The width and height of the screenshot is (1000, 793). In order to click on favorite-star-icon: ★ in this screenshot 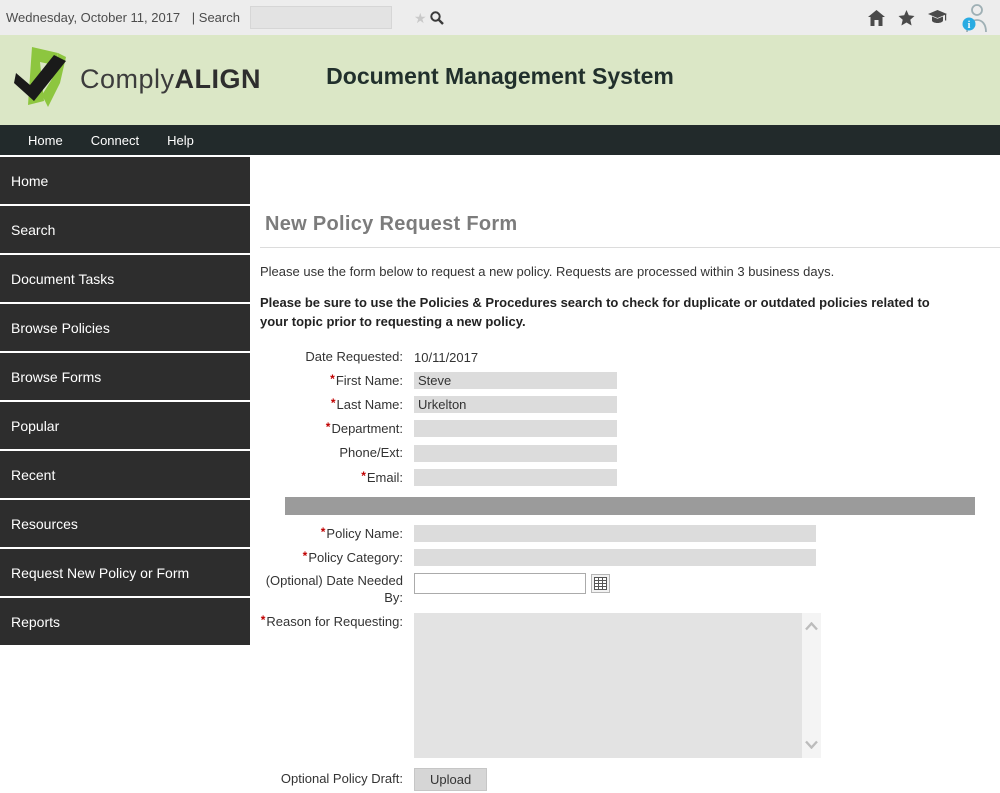, I will do `click(420, 18)`.